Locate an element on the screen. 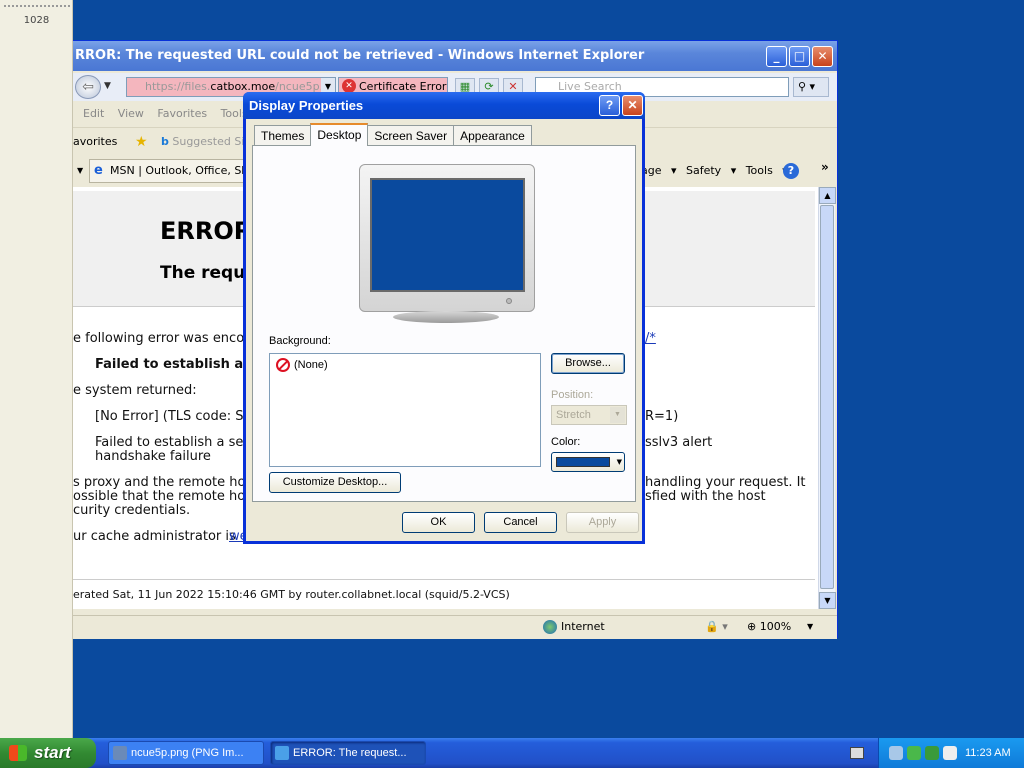 This screenshot has height=768, width=1024. back-button: ⇦ is located at coordinates (88, 87).